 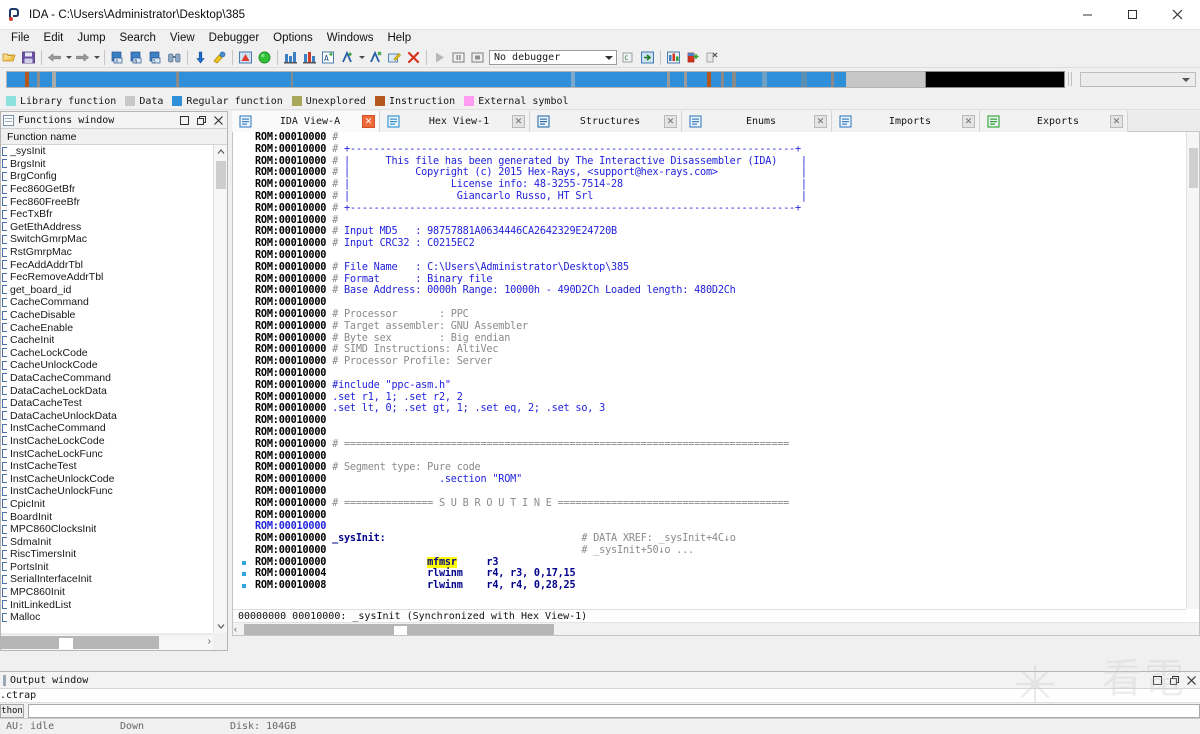 I want to click on scroll-up-icon, so click(x=221, y=152).